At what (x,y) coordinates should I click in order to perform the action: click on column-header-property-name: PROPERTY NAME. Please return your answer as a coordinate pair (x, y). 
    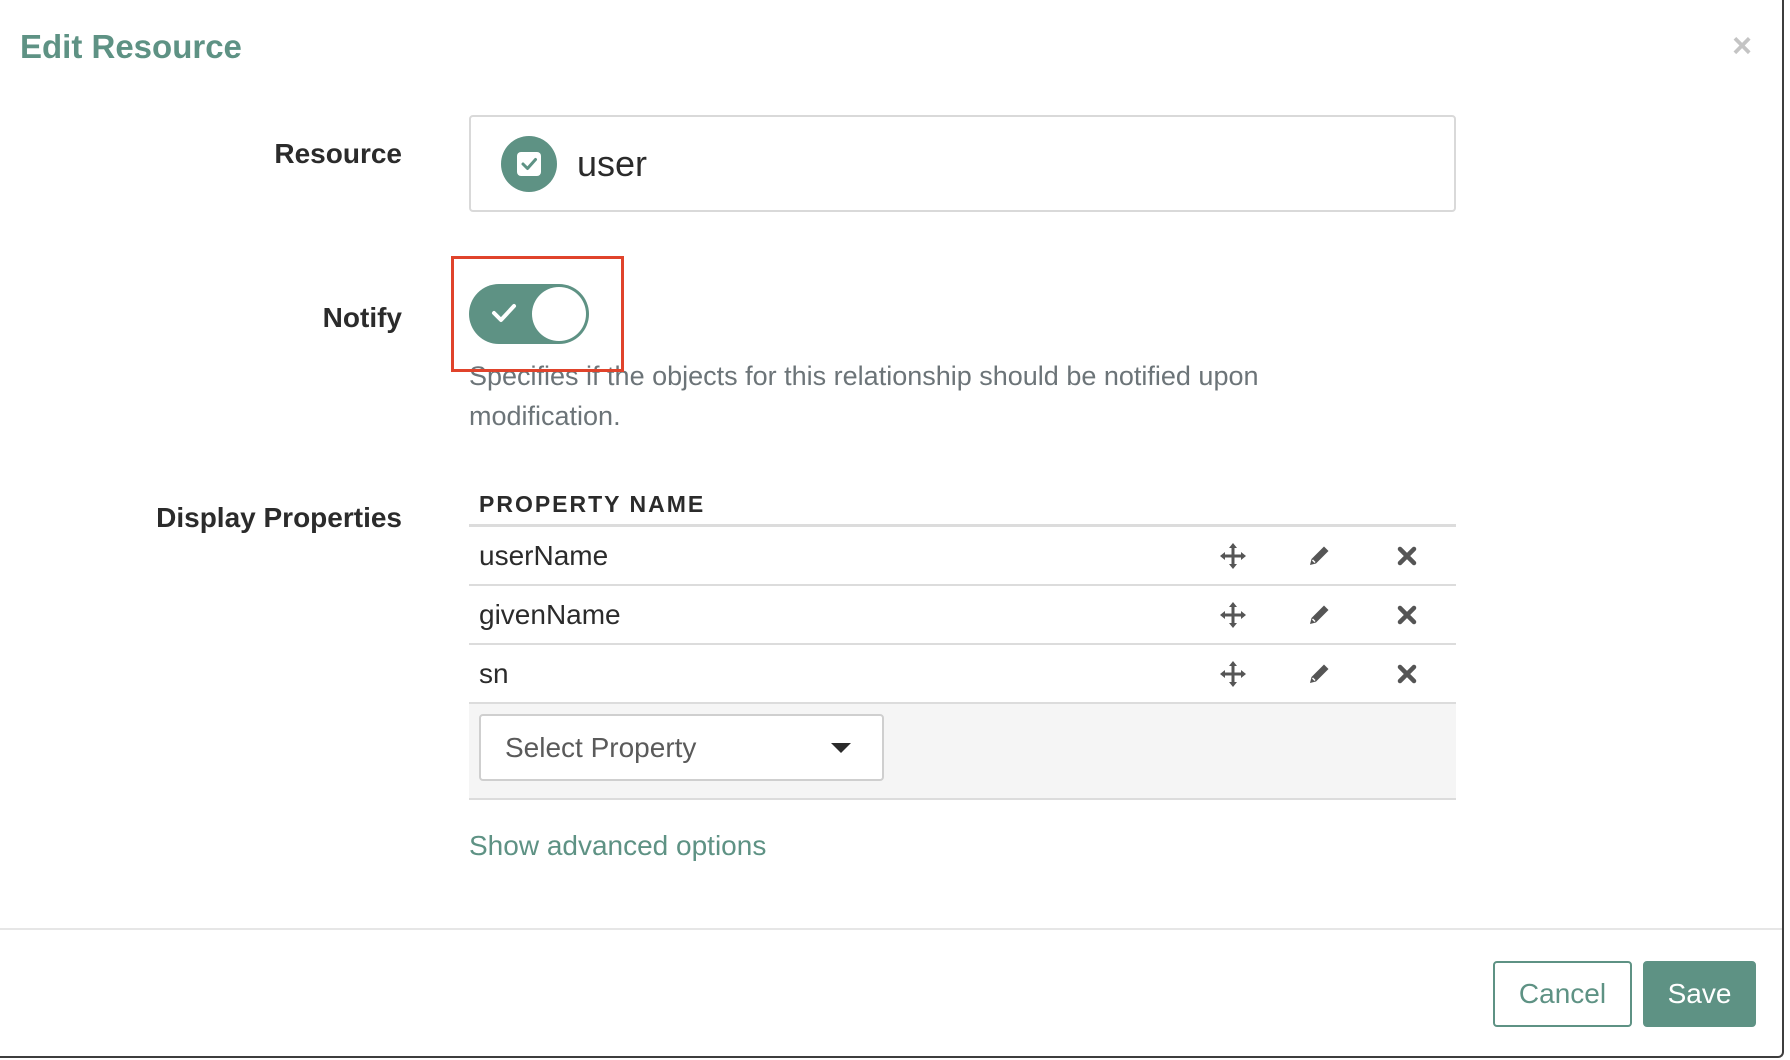
    Looking at the image, I should click on (962, 505).